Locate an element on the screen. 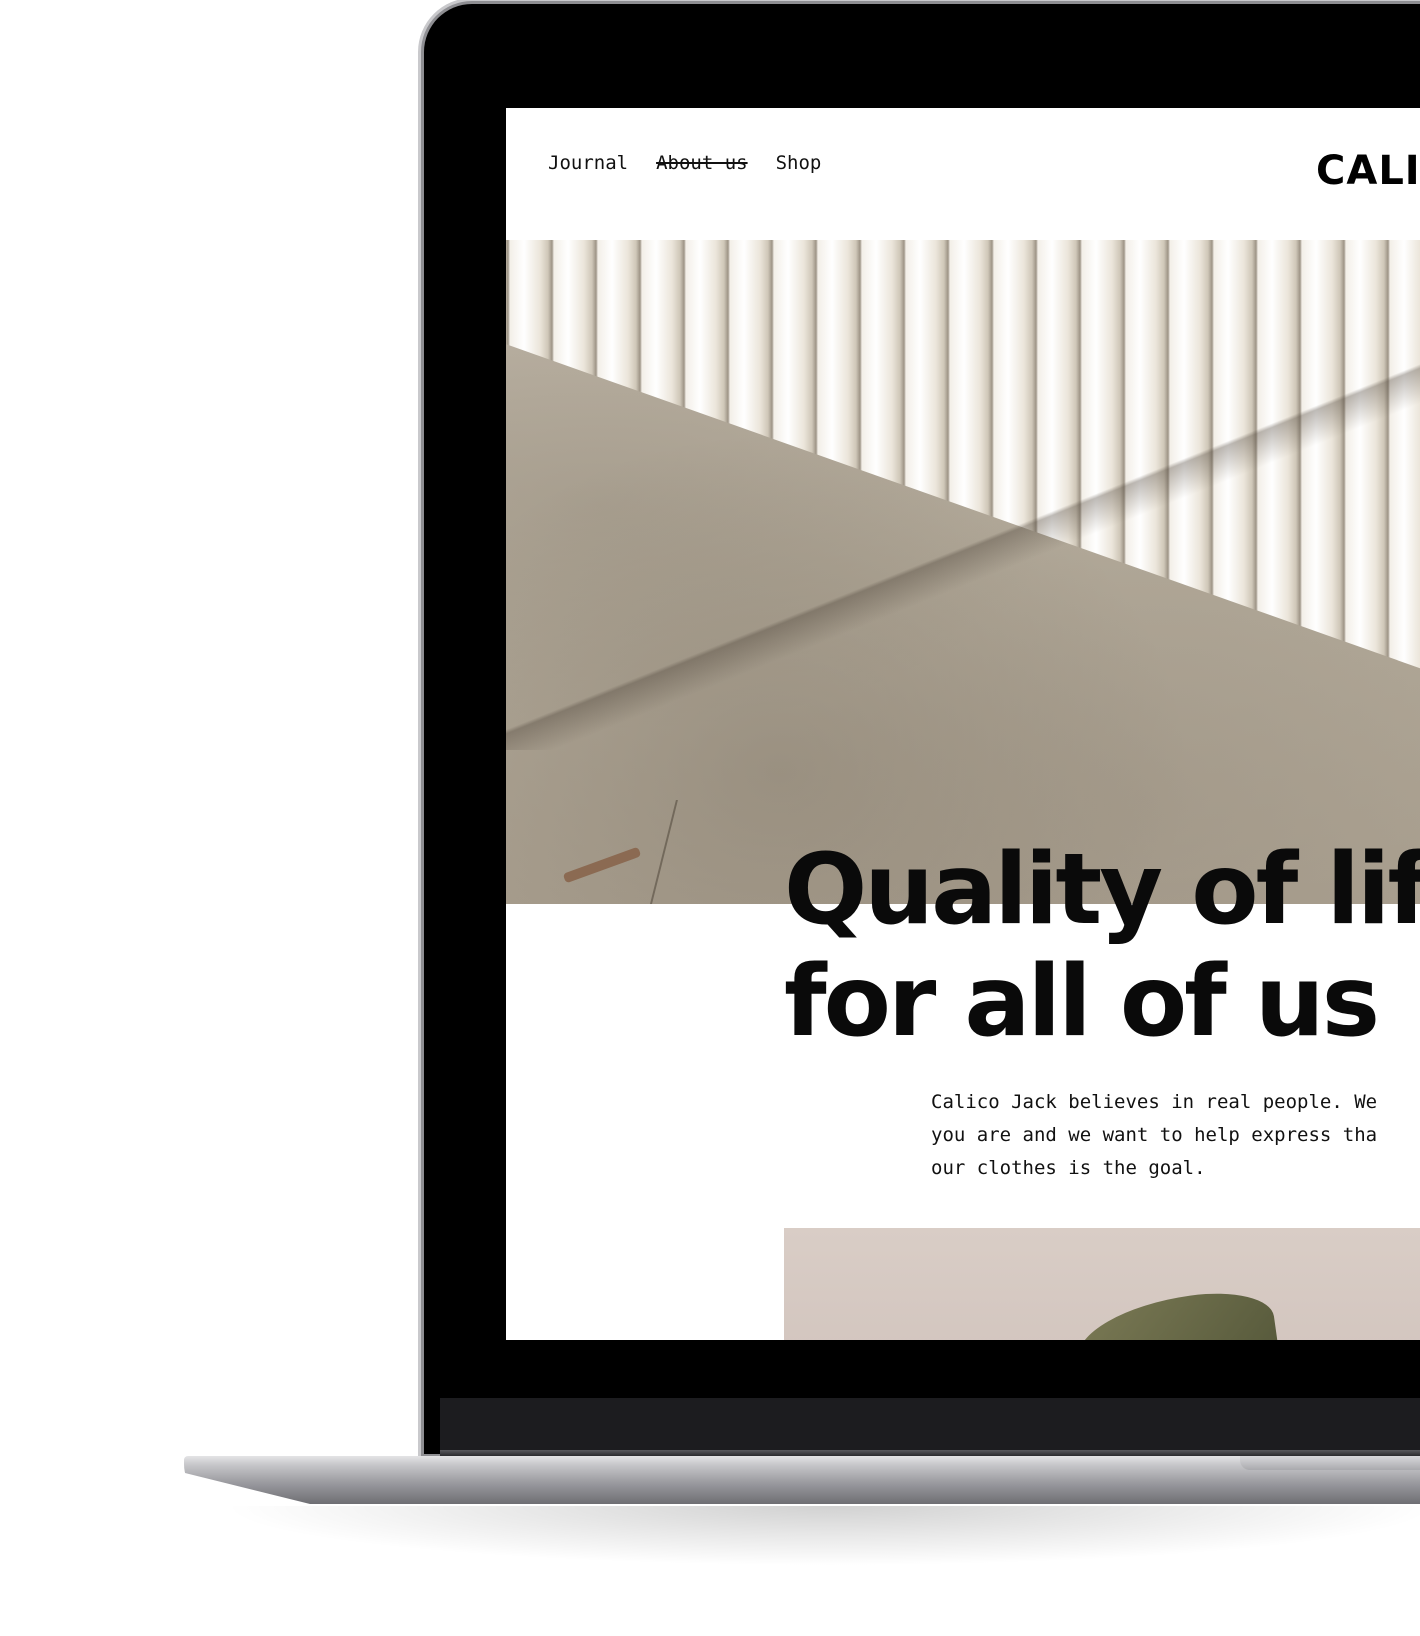 Image resolution: width=1420 pixels, height=1636 pixels. primary-nav: Journal About us Shop is located at coordinates (684, 163).